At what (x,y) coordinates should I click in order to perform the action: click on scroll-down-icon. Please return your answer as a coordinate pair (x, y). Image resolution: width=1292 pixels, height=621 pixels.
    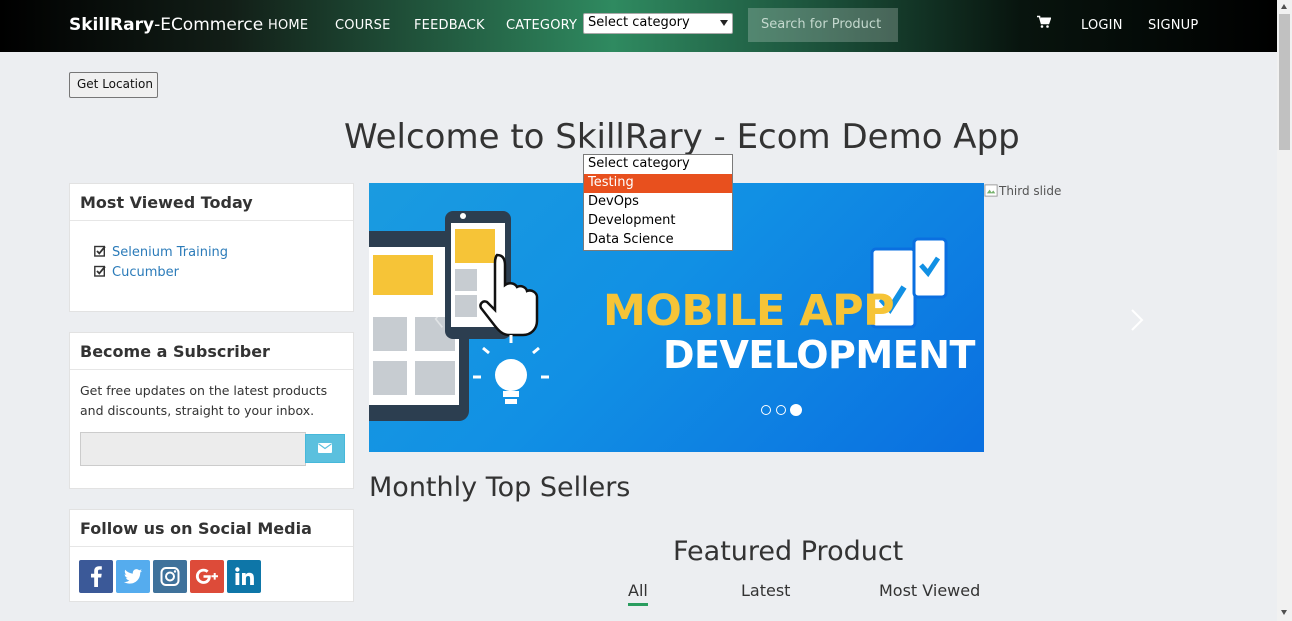
    Looking at the image, I should click on (1284, 612).